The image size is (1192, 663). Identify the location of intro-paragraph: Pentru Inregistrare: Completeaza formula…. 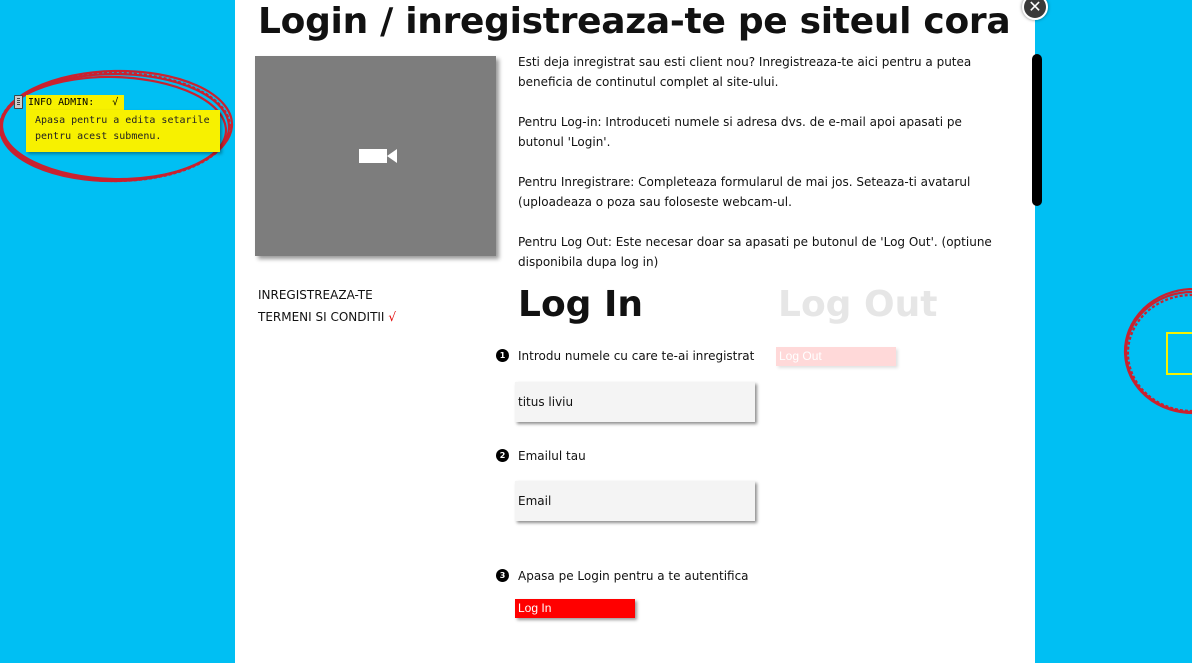
(744, 192).